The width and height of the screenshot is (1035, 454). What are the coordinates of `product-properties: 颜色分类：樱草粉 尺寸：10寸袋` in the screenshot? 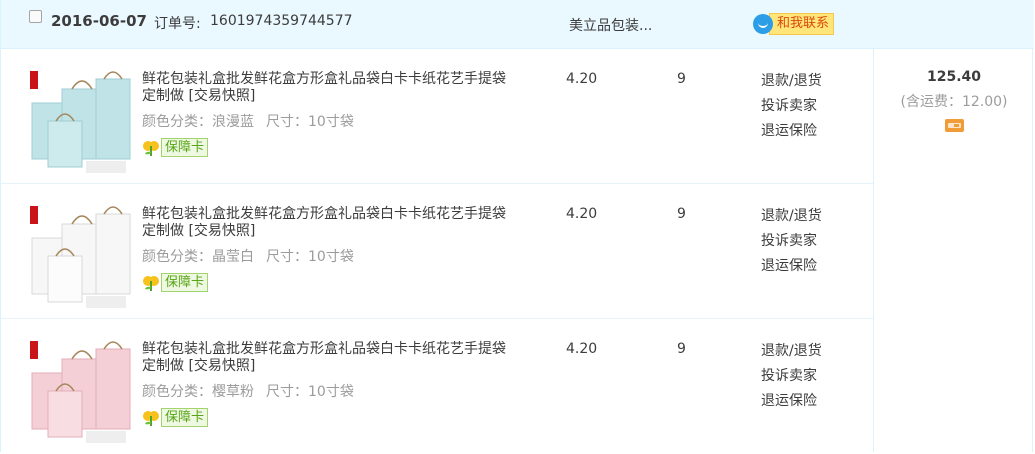 It's located at (248, 391).